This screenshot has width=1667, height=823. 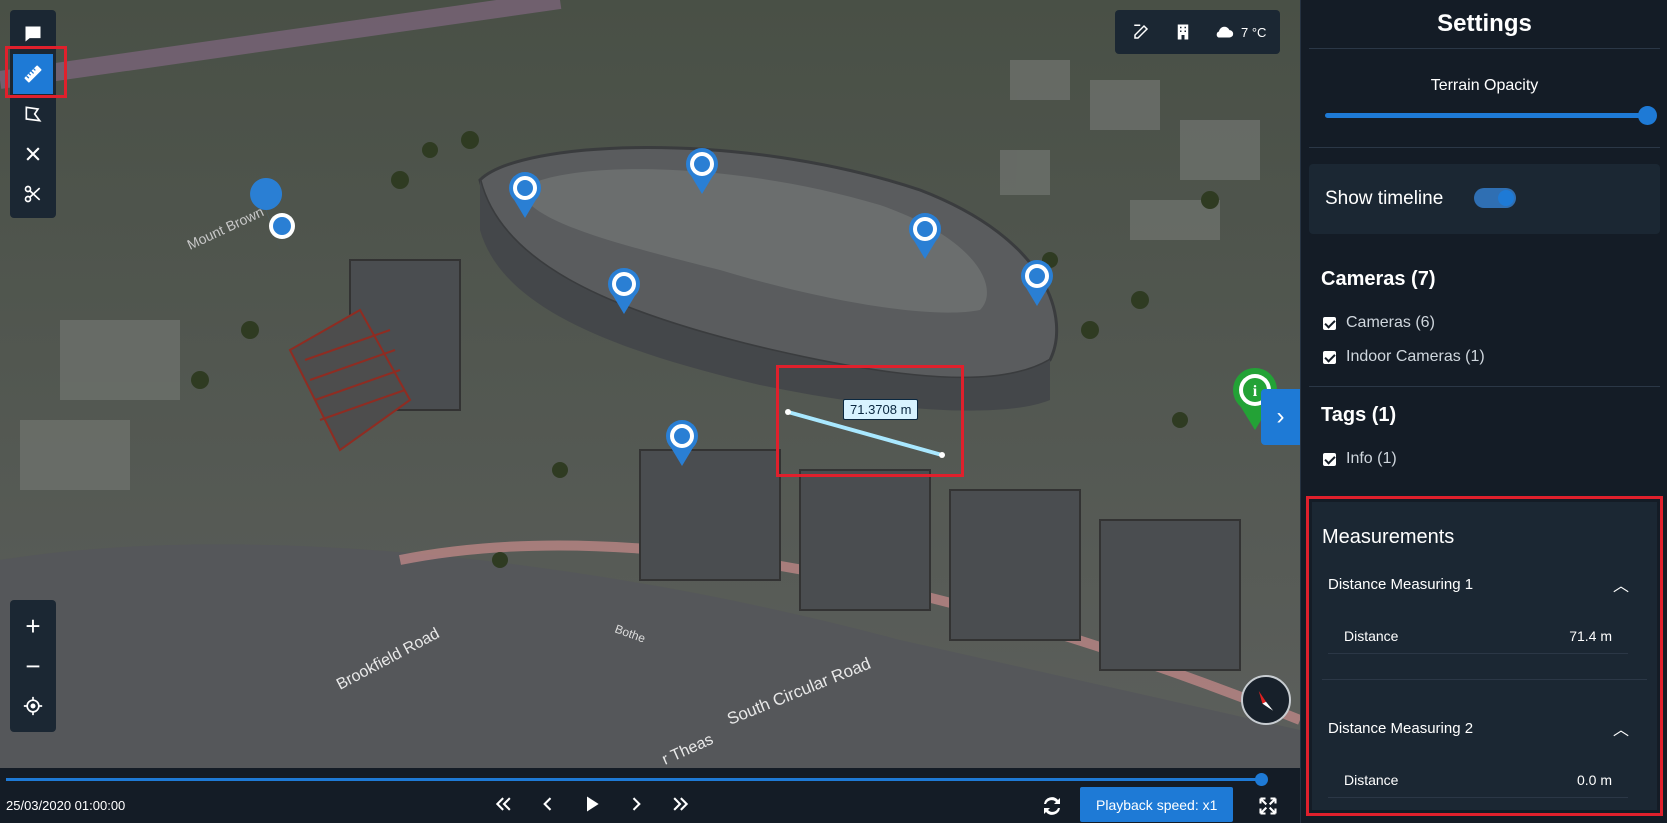 I want to click on tags-header: Tags (1), so click(x=1359, y=415).